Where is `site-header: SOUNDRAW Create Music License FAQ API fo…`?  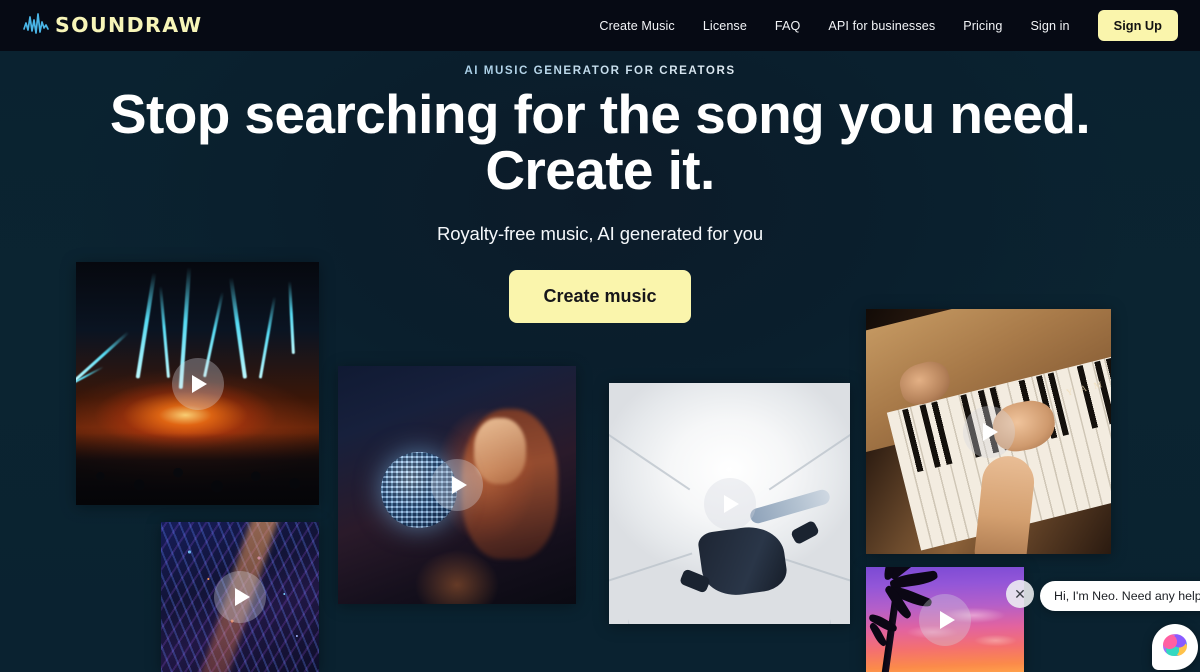 site-header: SOUNDRAW Create Music License FAQ API fo… is located at coordinates (600, 25).